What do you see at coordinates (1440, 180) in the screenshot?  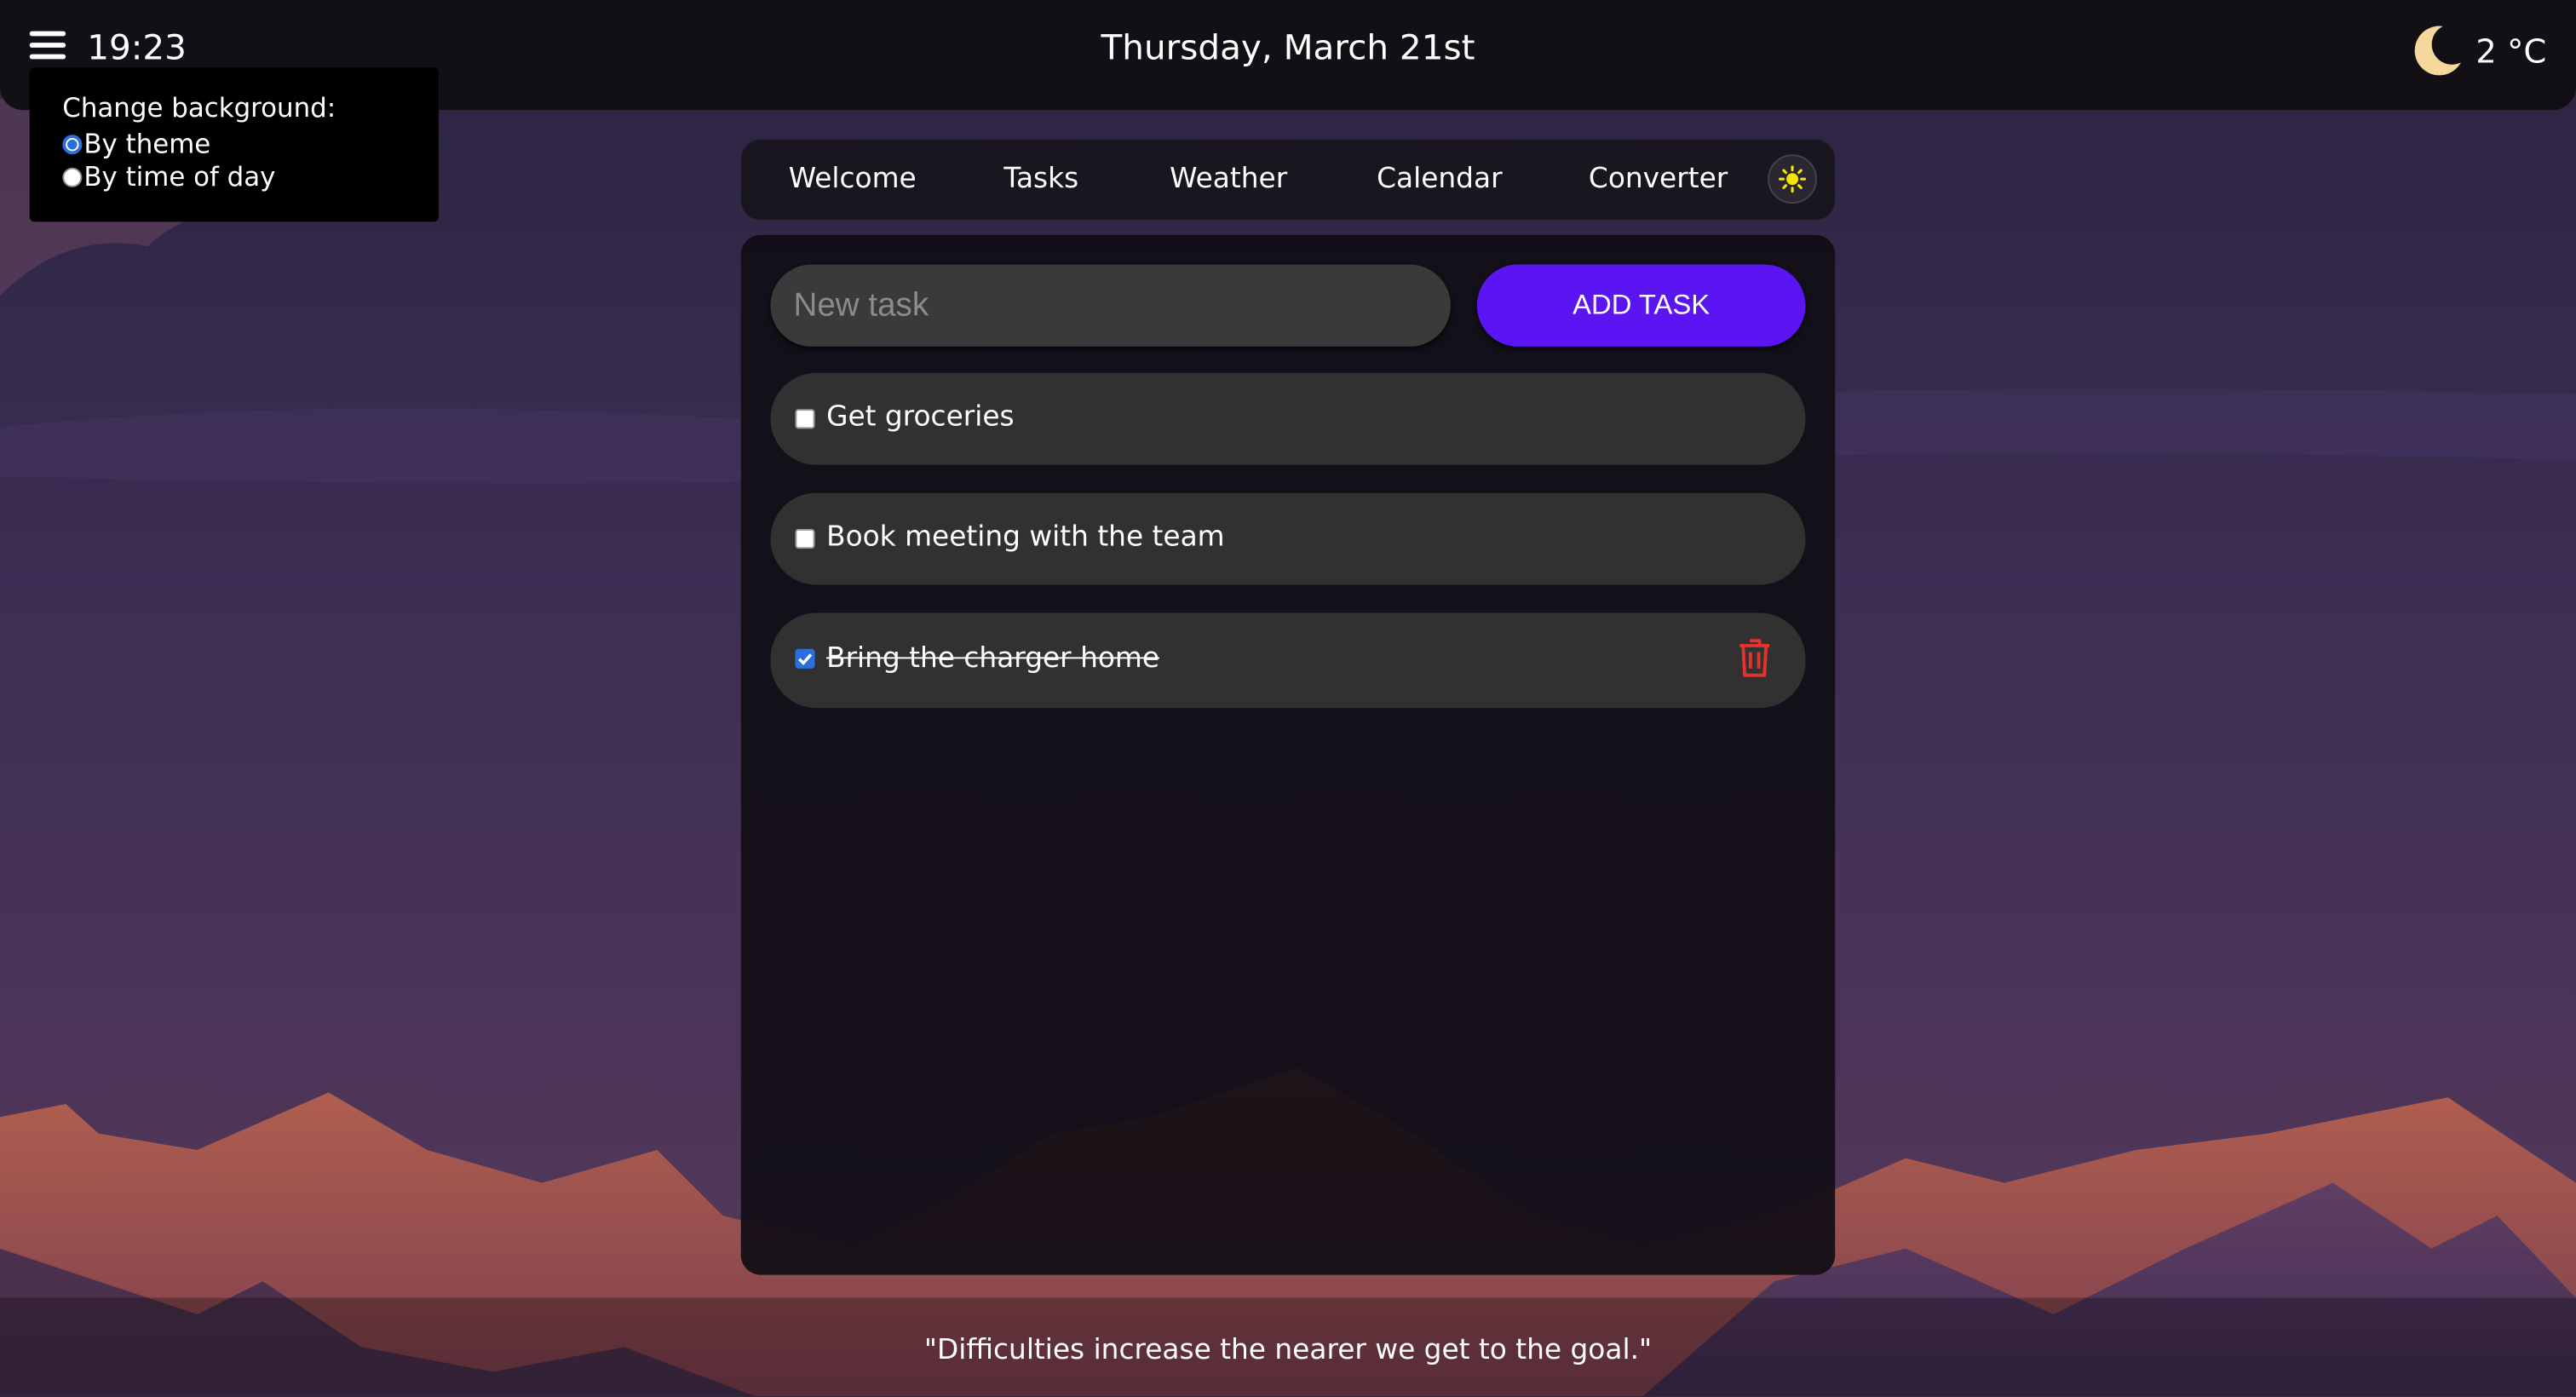 I see `tab-calendar: Calendar` at bounding box center [1440, 180].